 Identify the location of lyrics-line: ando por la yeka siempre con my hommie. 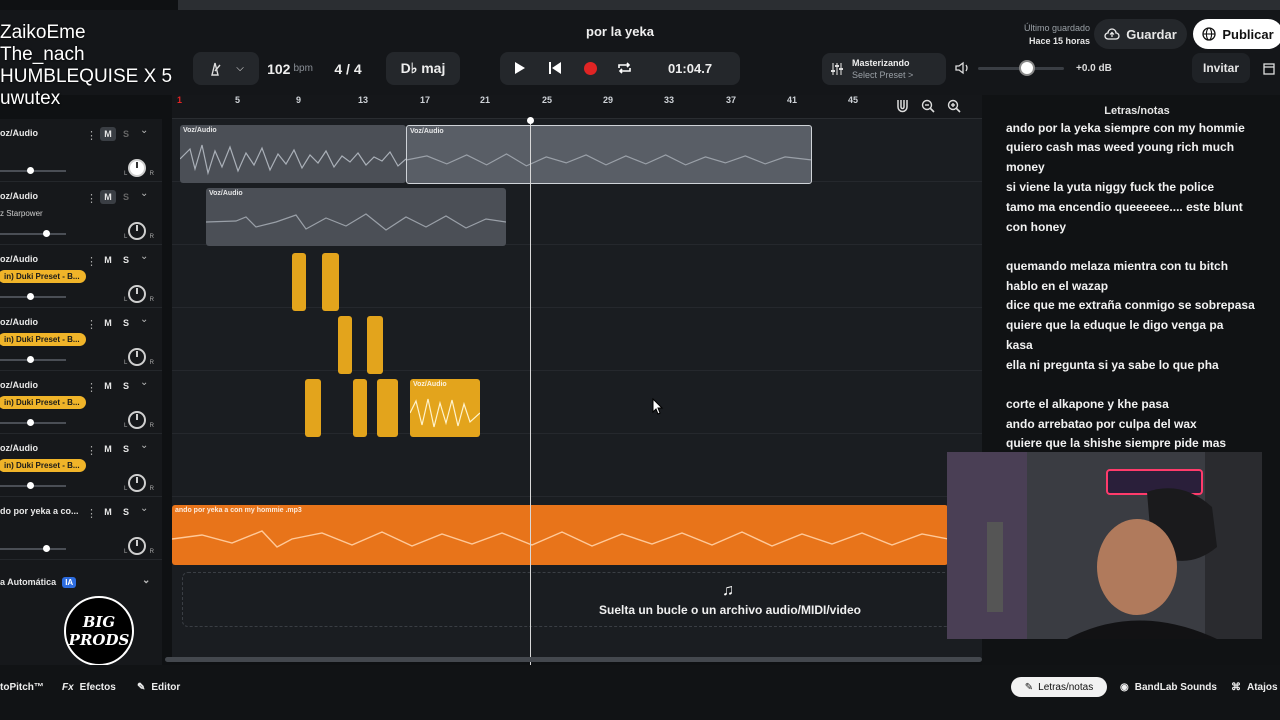
(1125, 128).